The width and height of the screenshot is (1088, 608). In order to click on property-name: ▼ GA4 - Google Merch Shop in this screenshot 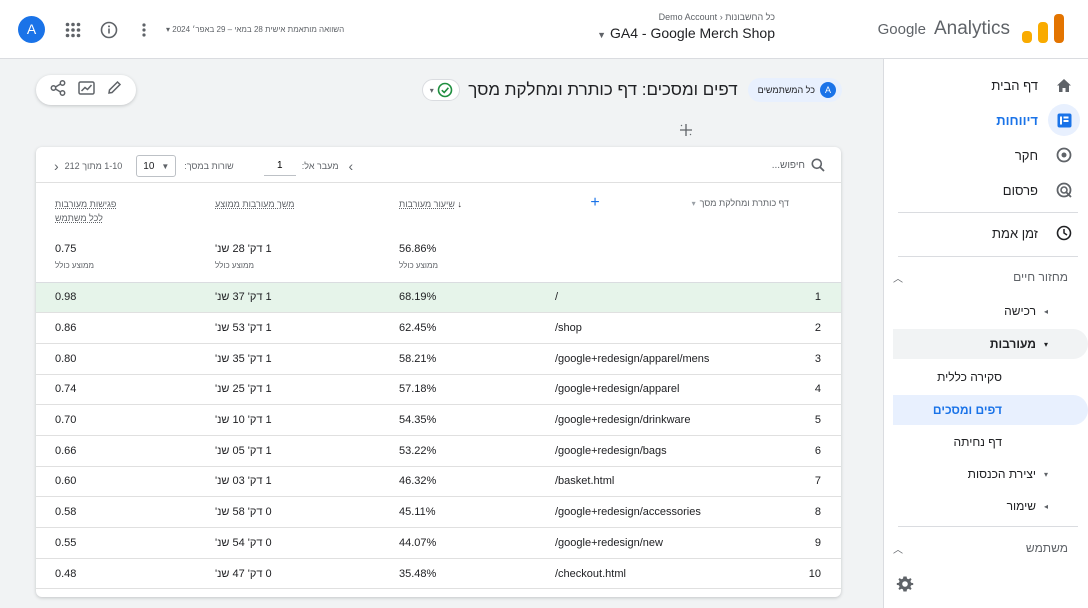, I will do `click(667, 33)`.